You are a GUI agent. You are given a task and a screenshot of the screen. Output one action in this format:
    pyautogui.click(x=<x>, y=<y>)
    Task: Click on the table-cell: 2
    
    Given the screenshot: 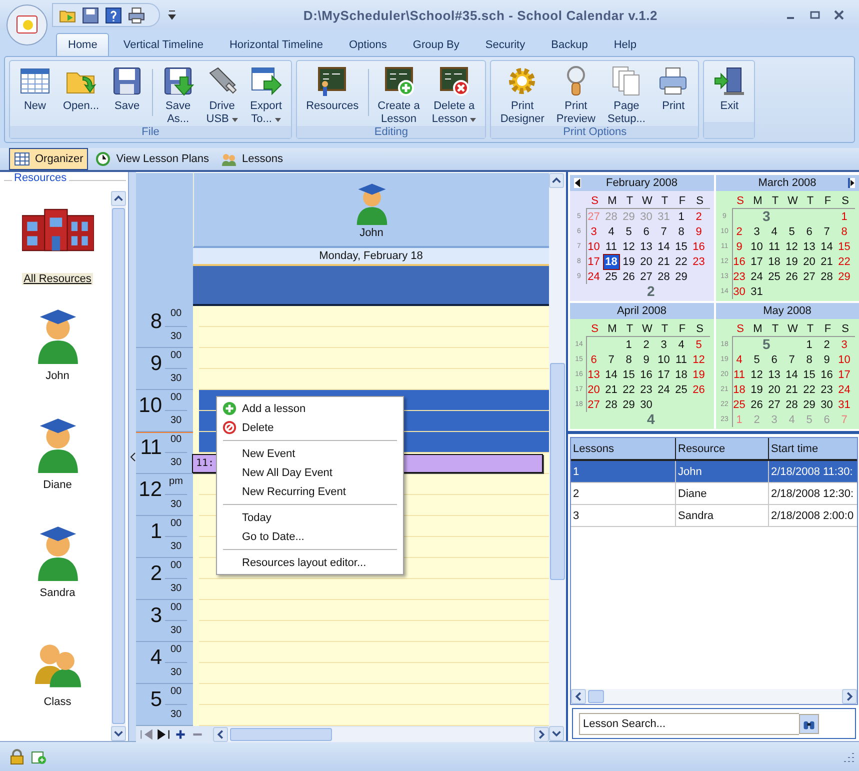 What is the action you would take?
    pyautogui.click(x=623, y=493)
    